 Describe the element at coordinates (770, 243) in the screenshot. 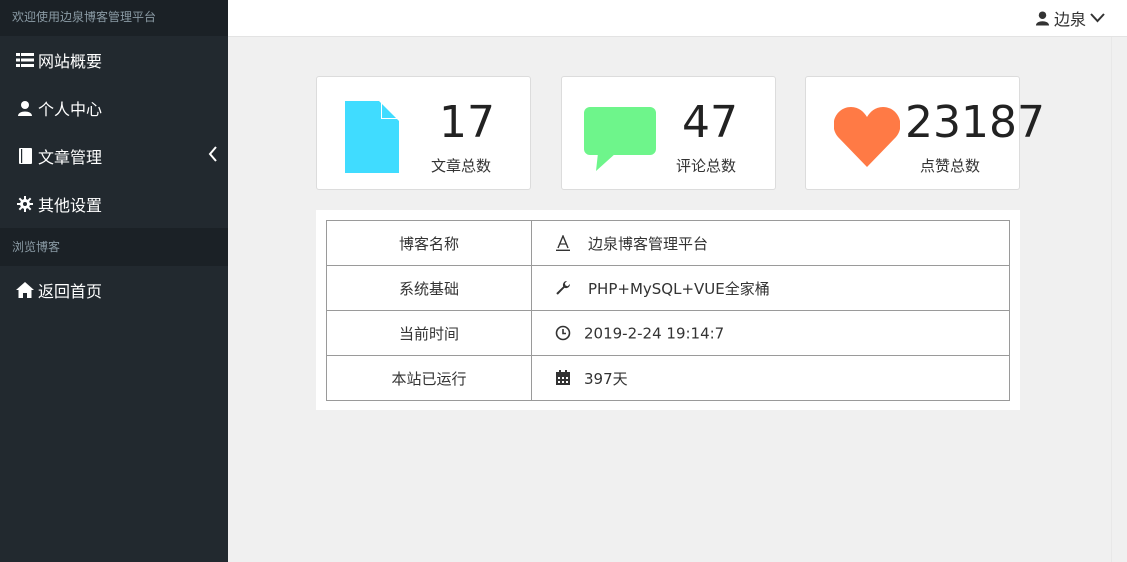

I see `info-value-cell: 边泉博客管理平台` at that location.